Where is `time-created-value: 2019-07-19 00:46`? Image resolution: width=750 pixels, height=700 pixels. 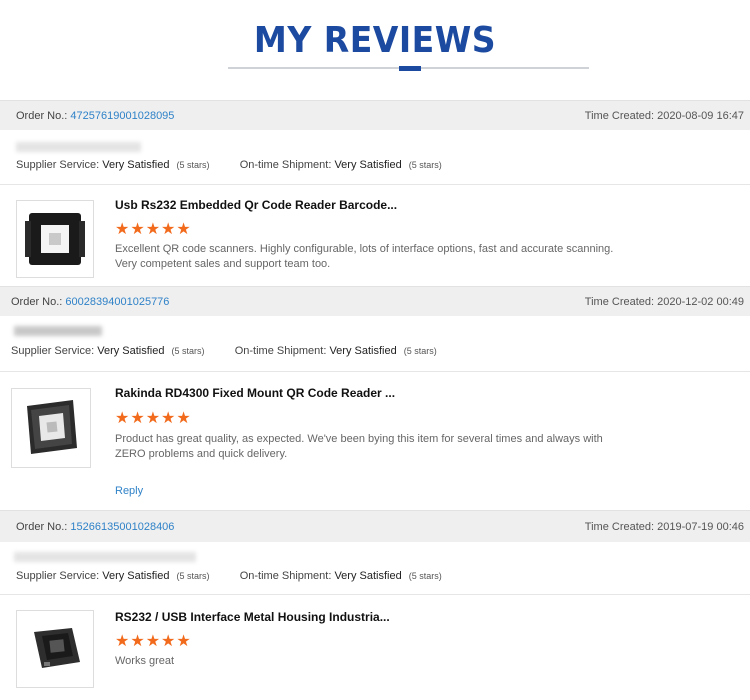 time-created-value: 2019-07-19 00:46 is located at coordinates (700, 527).